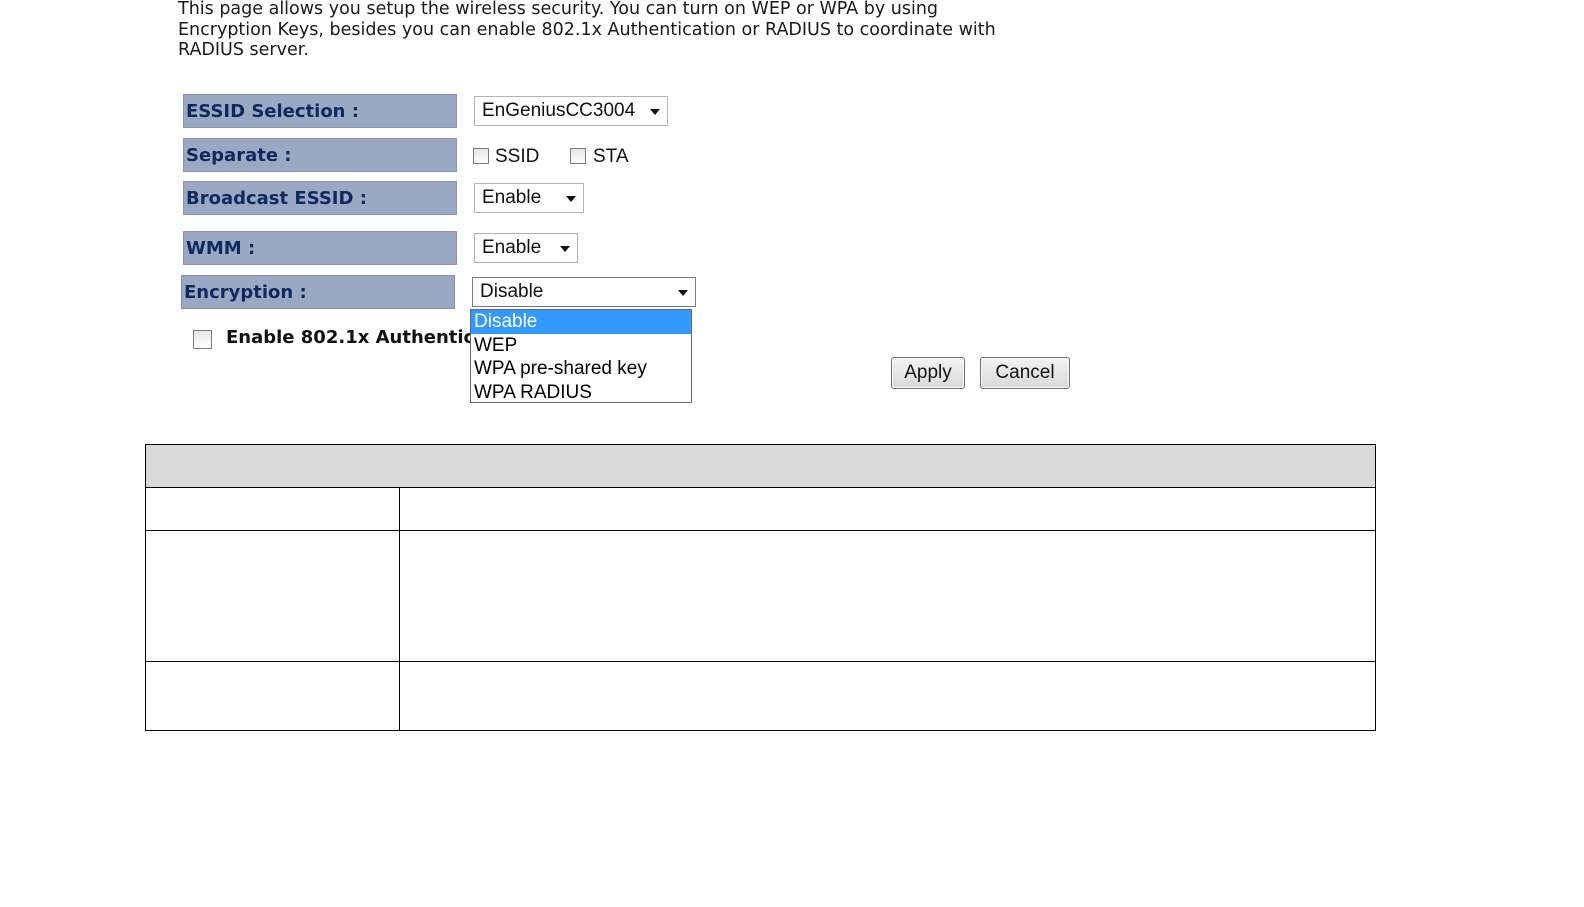 This screenshot has width=1584, height=907. I want to click on table-header, so click(760, 466).